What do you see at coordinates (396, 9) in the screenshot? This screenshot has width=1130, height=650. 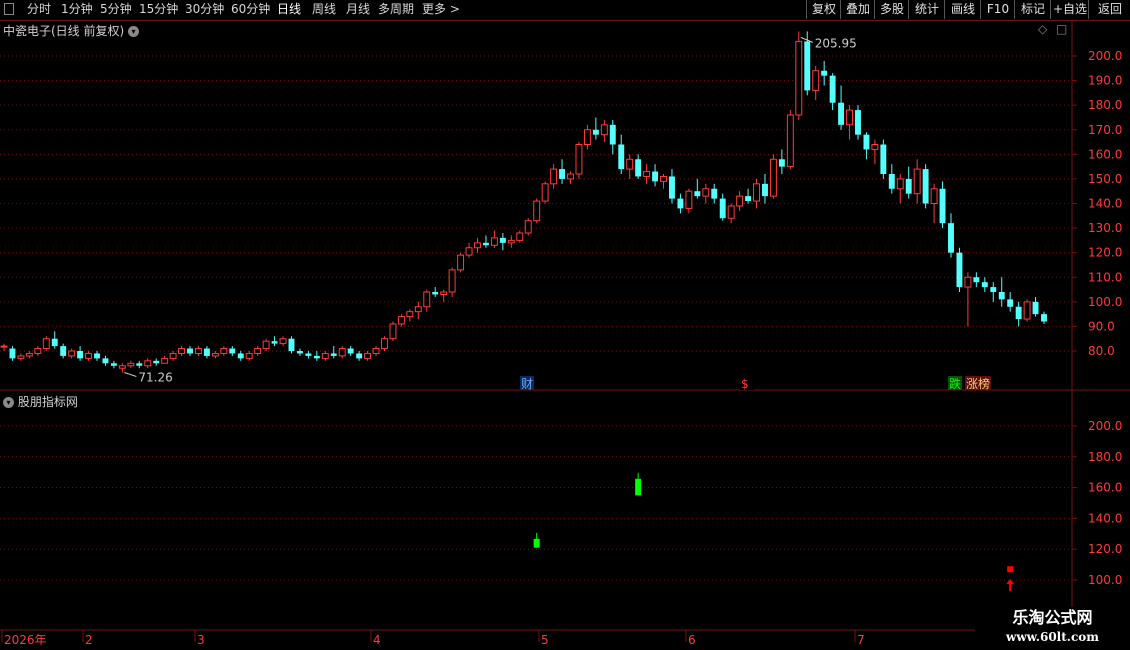 I see `period-tab-9: 多周期` at bounding box center [396, 9].